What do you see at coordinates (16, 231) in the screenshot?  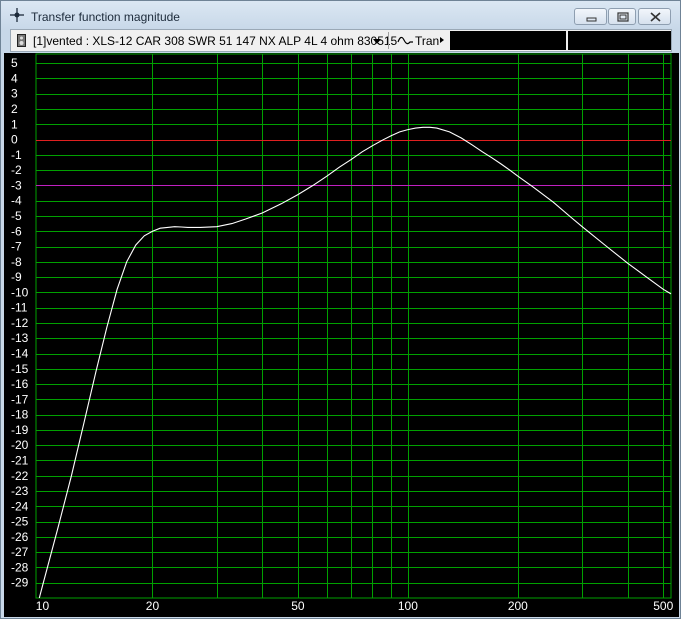 I see `y-tick-label: -6` at bounding box center [16, 231].